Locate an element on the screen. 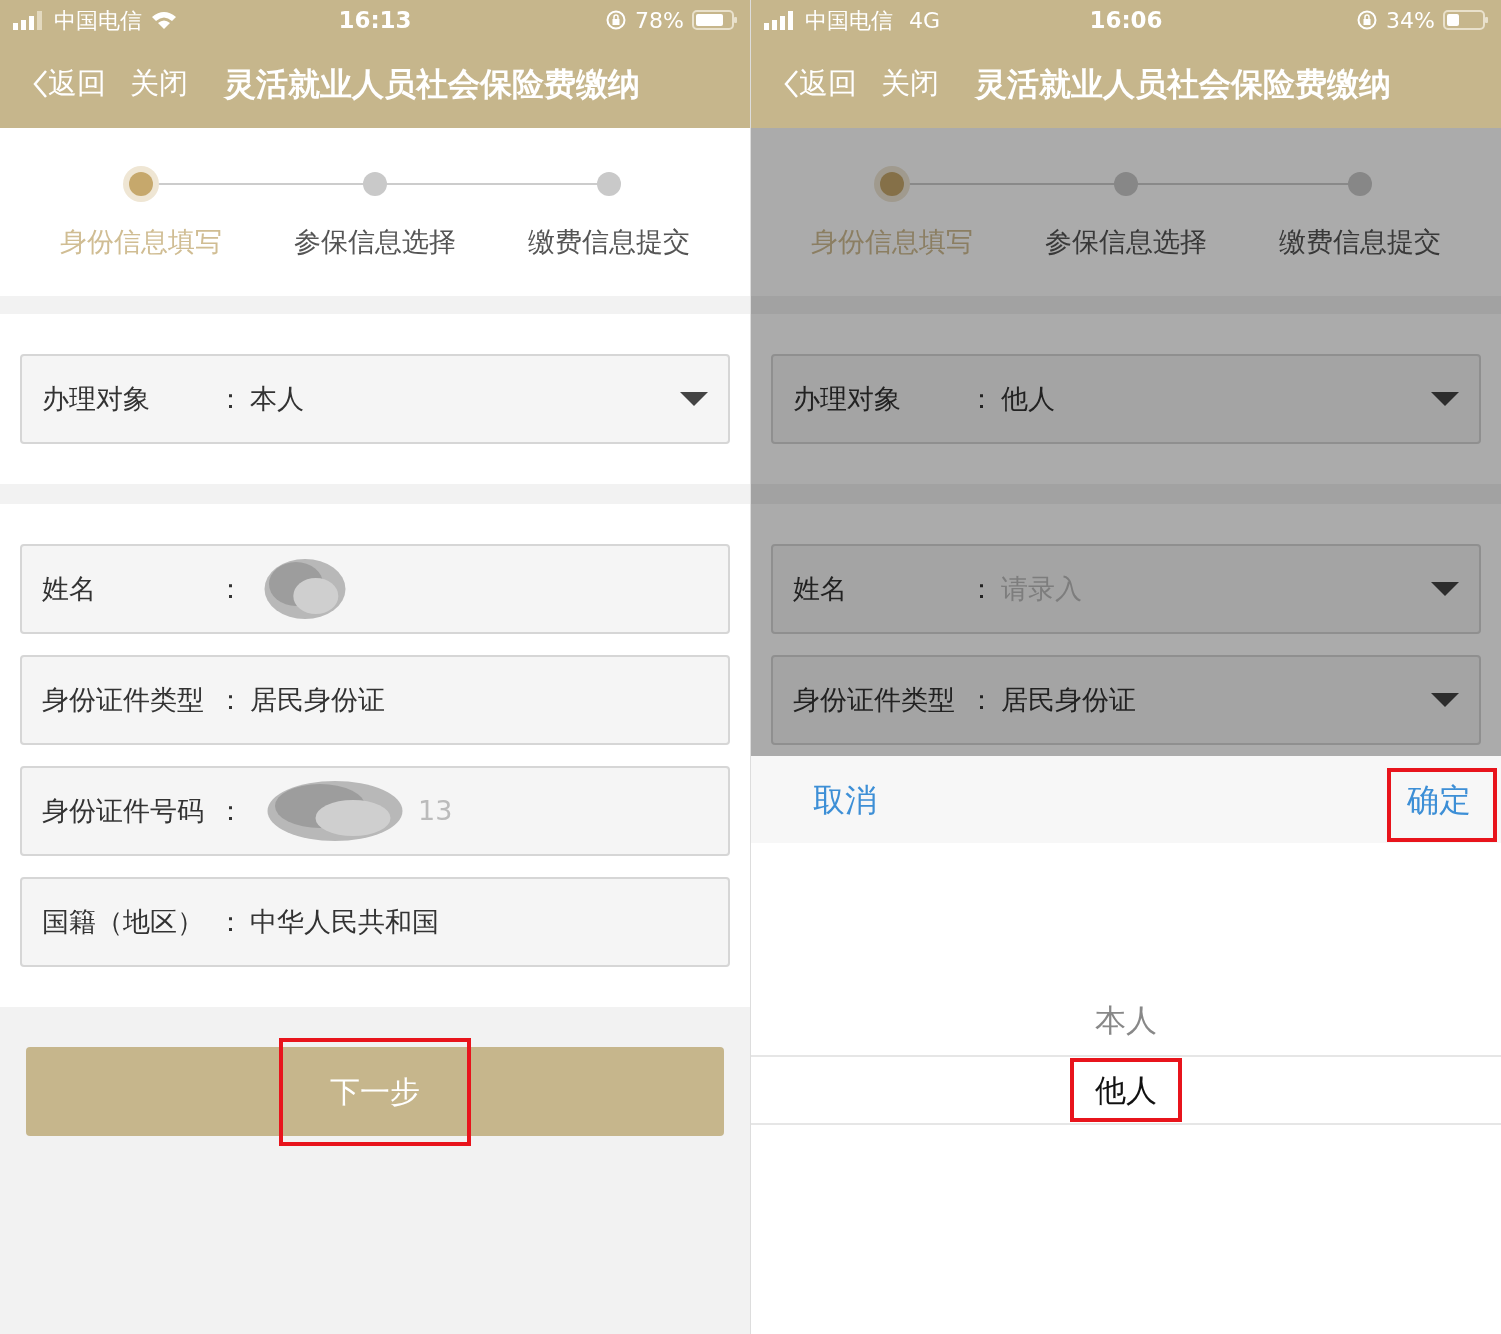  dropdown-field: 办理对象 ： 他人 is located at coordinates (1126, 399).